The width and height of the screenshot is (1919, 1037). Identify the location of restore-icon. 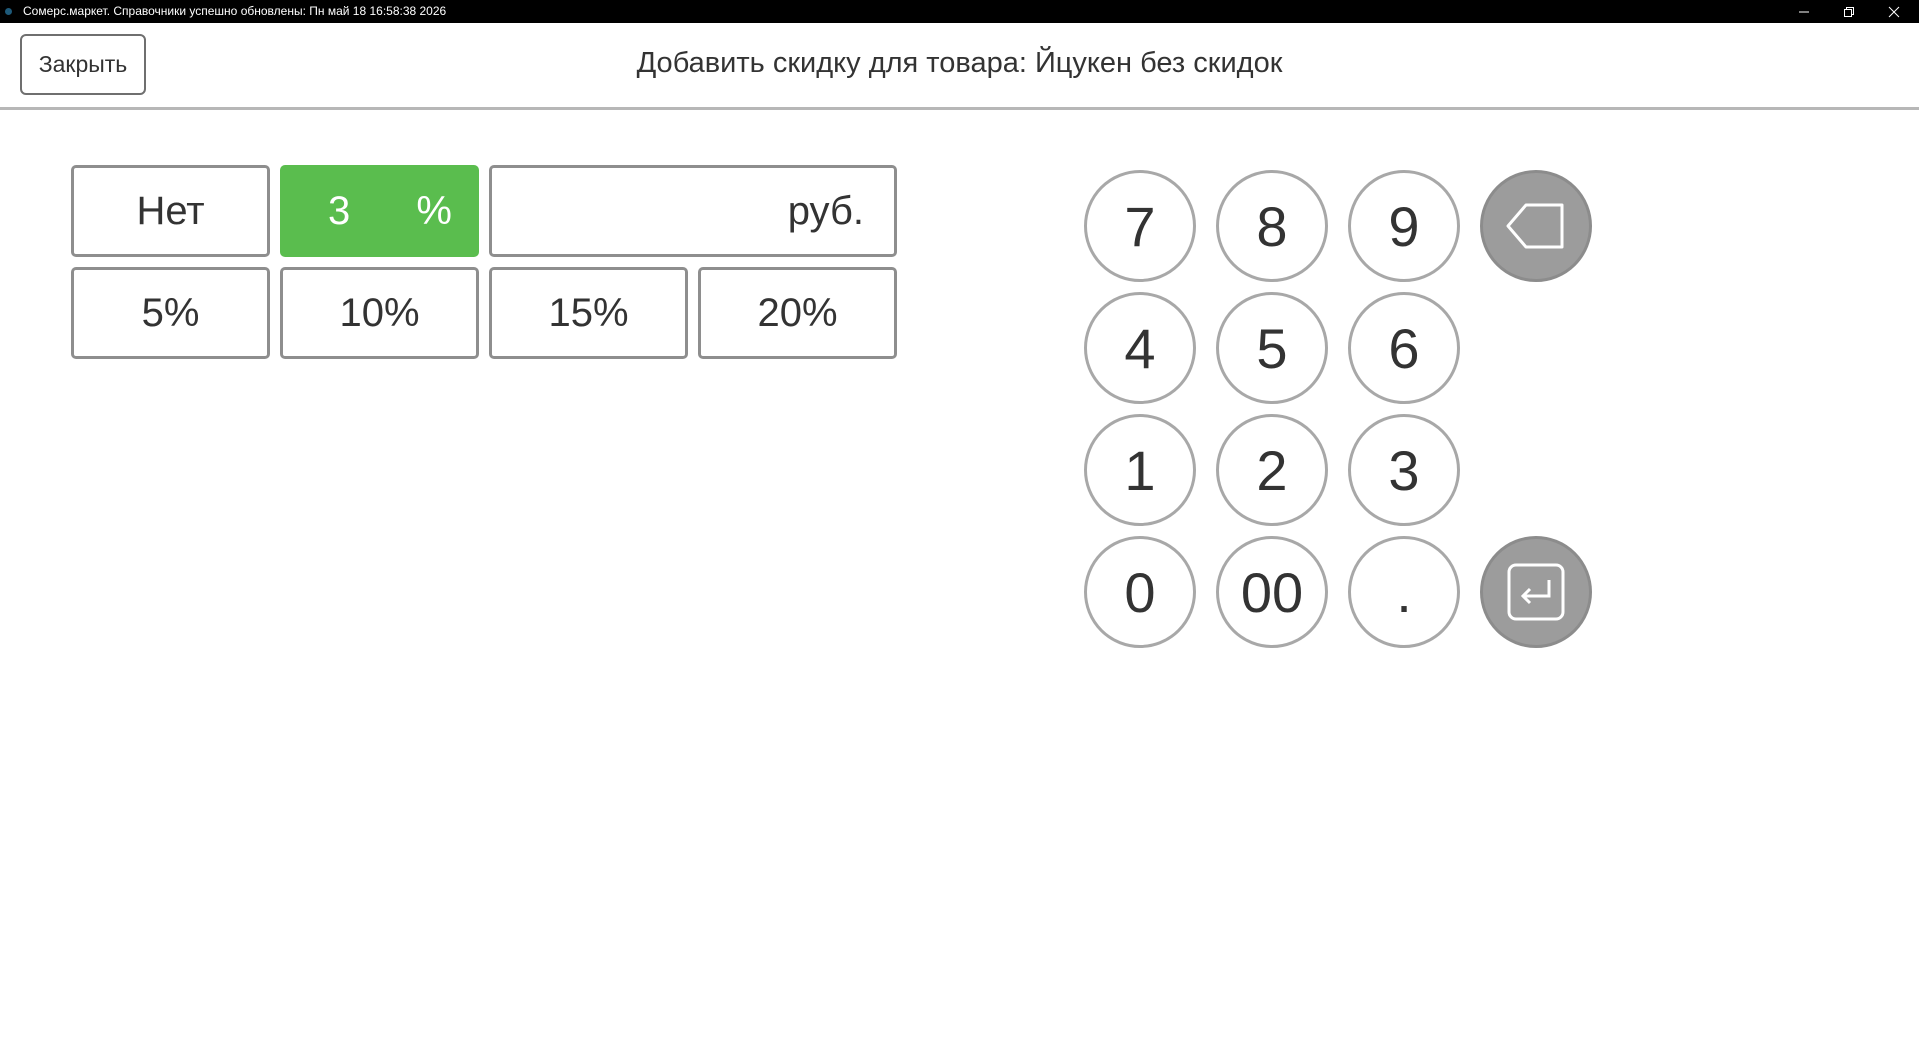
(1849, 11).